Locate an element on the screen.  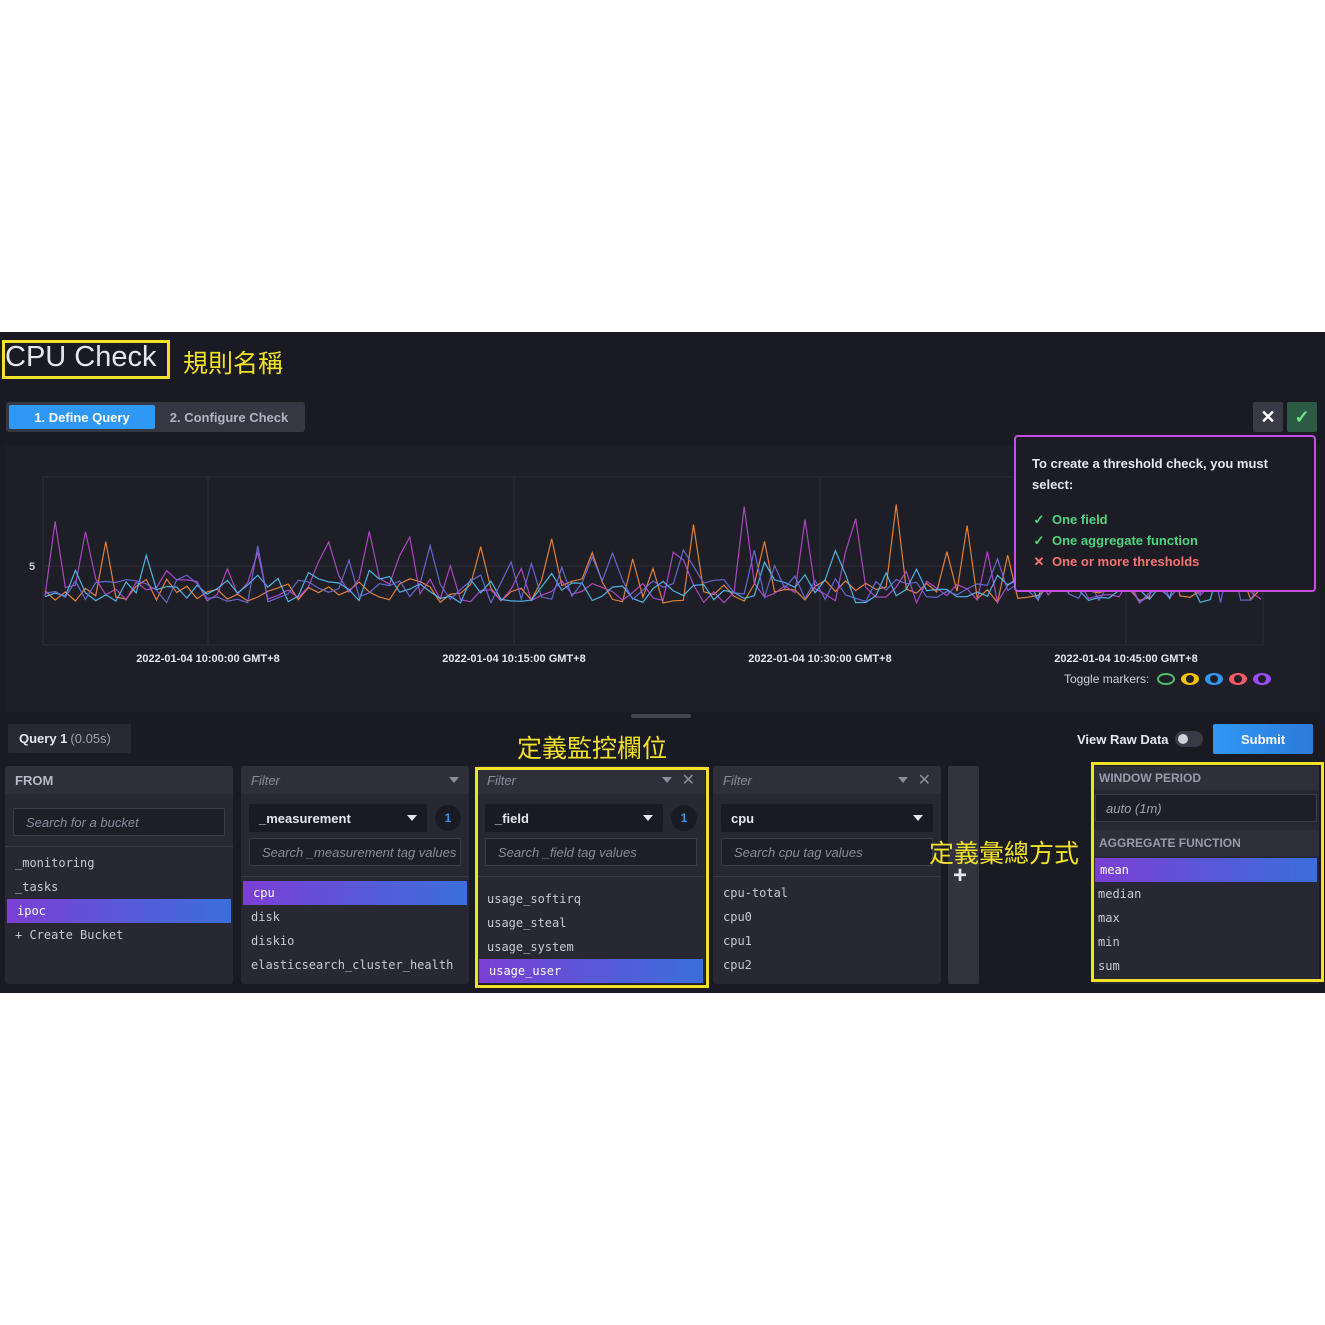
bucket-item-selected: ipoc is located at coordinates (119, 911).